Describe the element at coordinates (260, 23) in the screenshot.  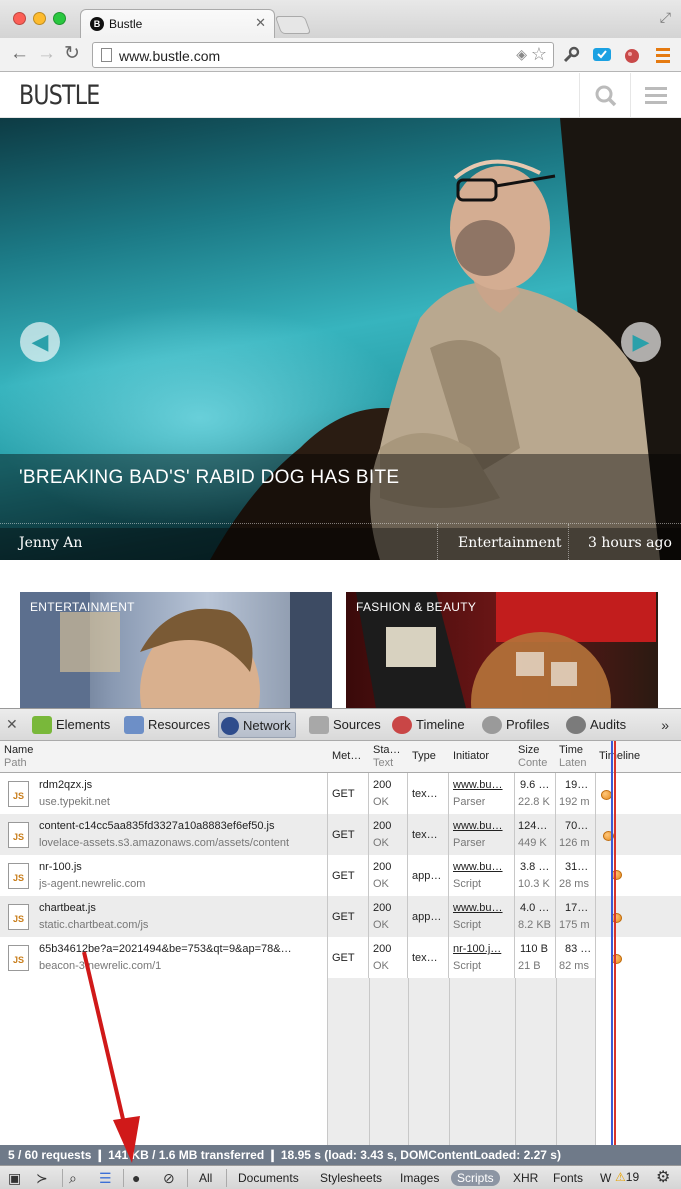
I see `tab-close-icon: ✕` at that location.